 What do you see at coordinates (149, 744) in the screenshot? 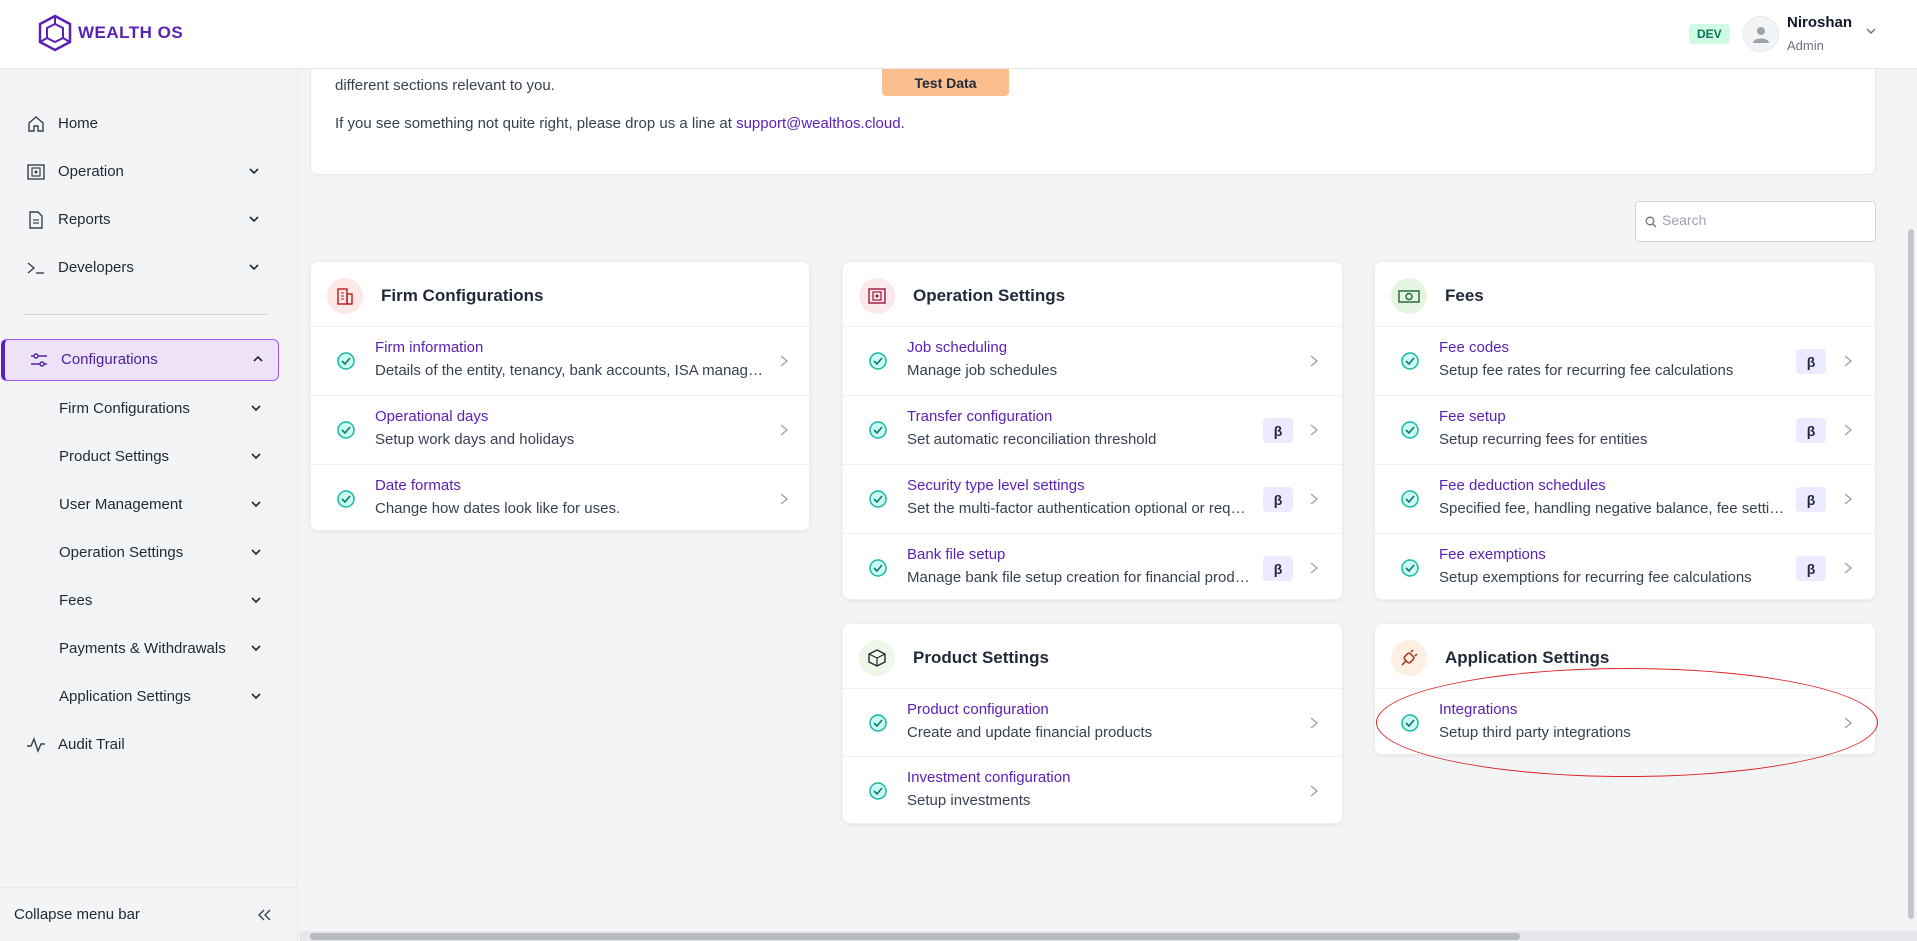
I see `sidebar-item-audit-trail: Audit Trail` at bounding box center [149, 744].